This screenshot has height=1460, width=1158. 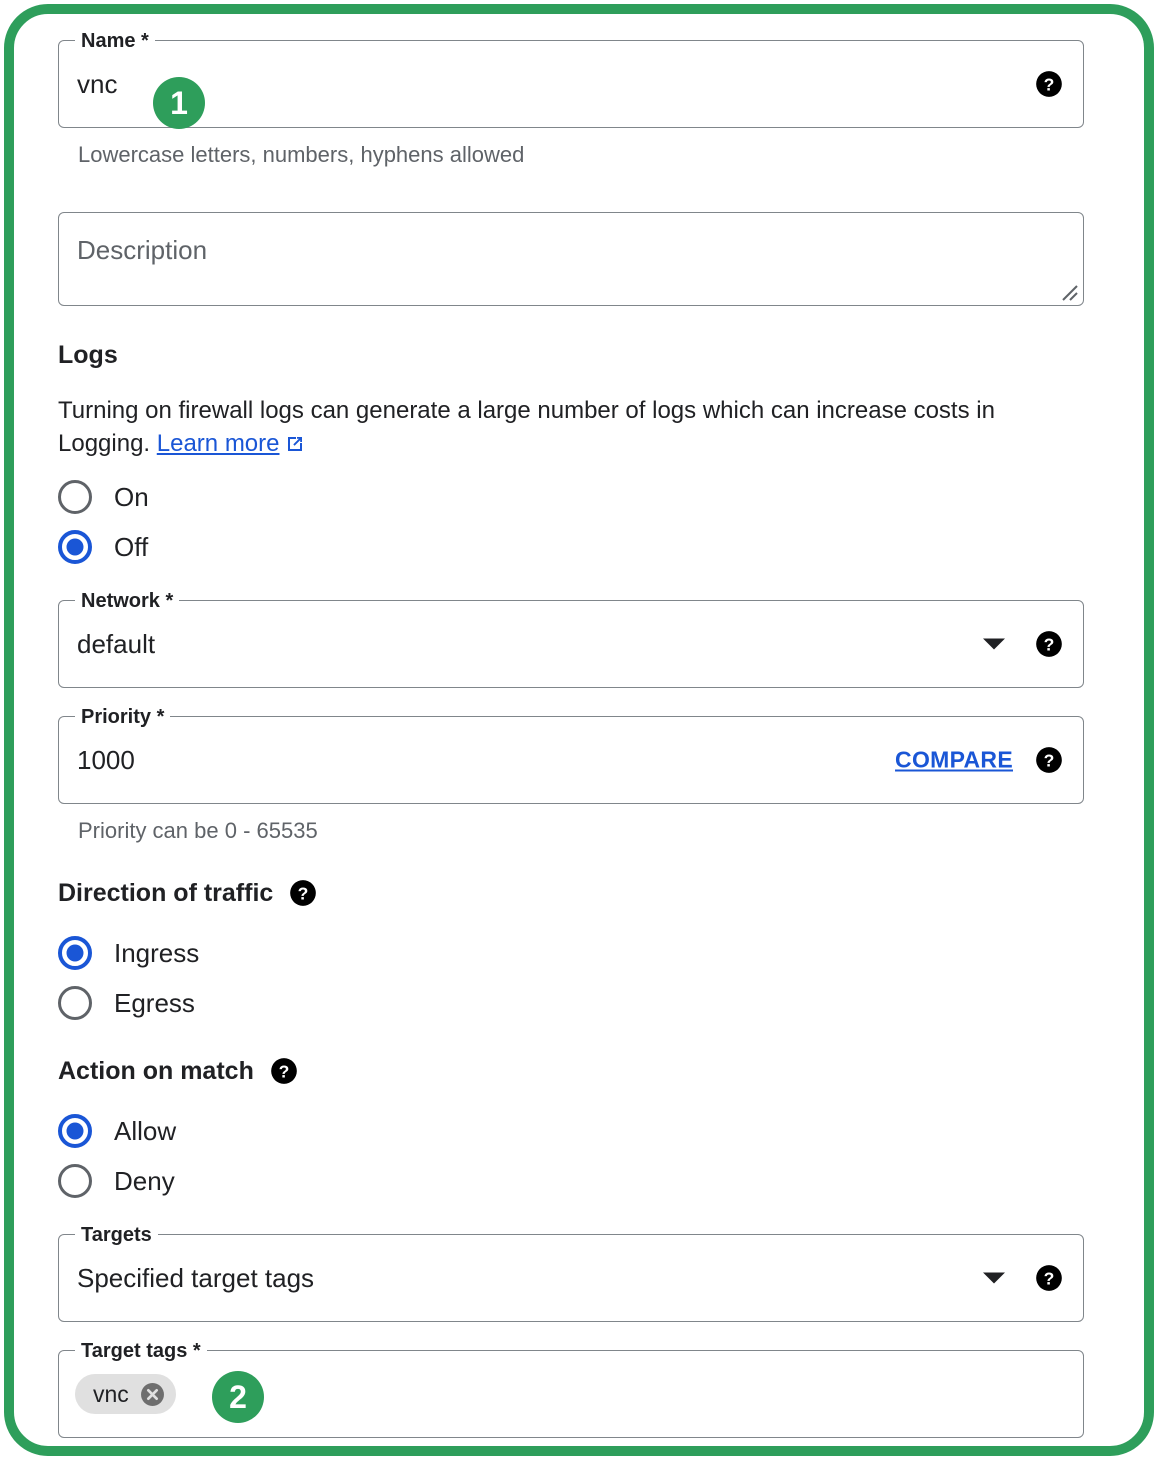 I want to click on action-option-deny: Deny, so click(x=579, y=1181).